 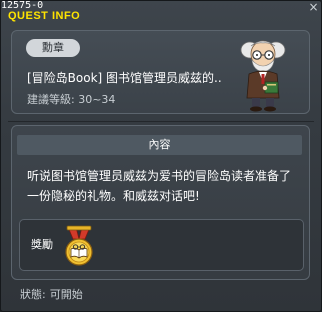 I want to click on content-section-header: 內容, so click(x=159, y=145).